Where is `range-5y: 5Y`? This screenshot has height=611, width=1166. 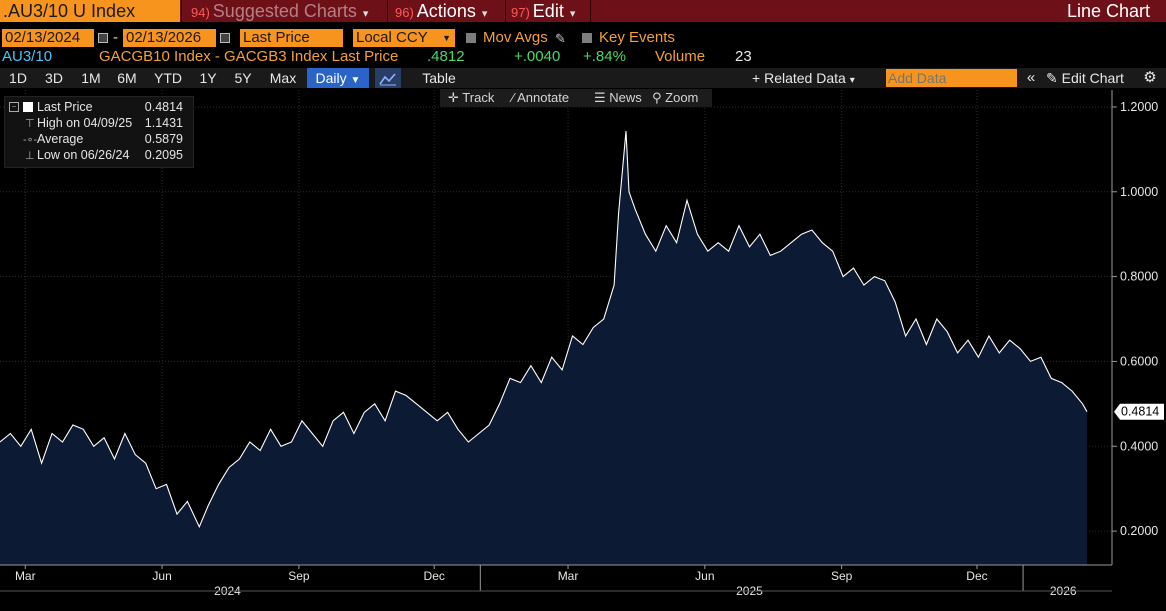 range-5y: 5Y is located at coordinates (243, 78).